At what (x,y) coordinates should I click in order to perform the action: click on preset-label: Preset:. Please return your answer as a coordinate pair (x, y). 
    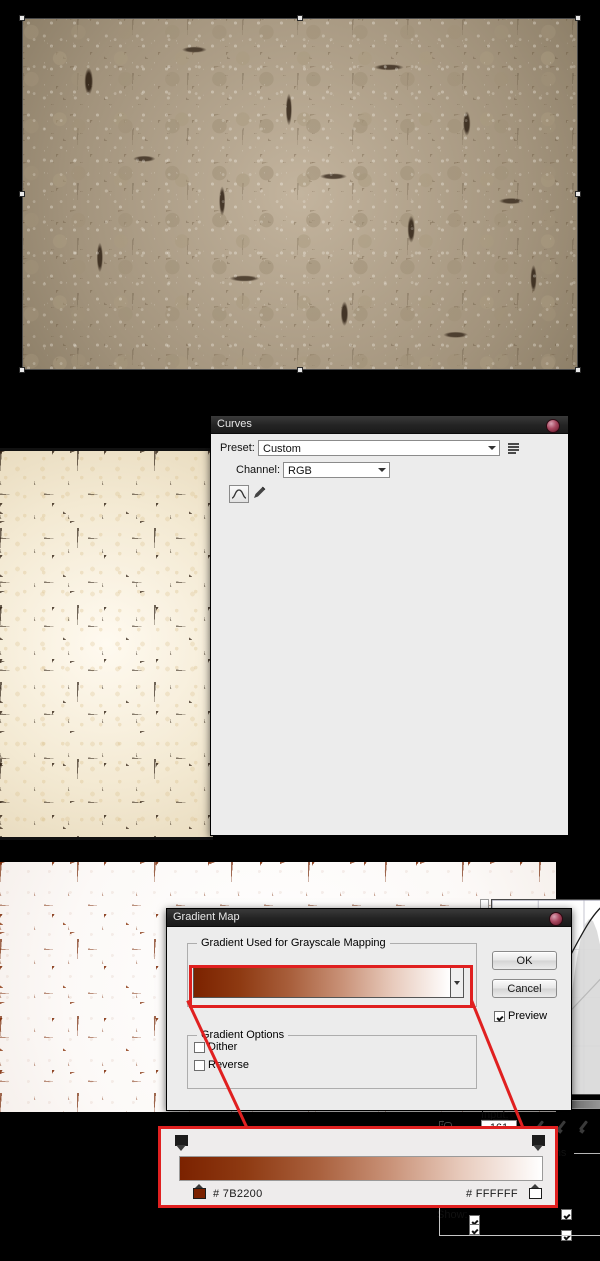
    Looking at the image, I should click on (237, 448).